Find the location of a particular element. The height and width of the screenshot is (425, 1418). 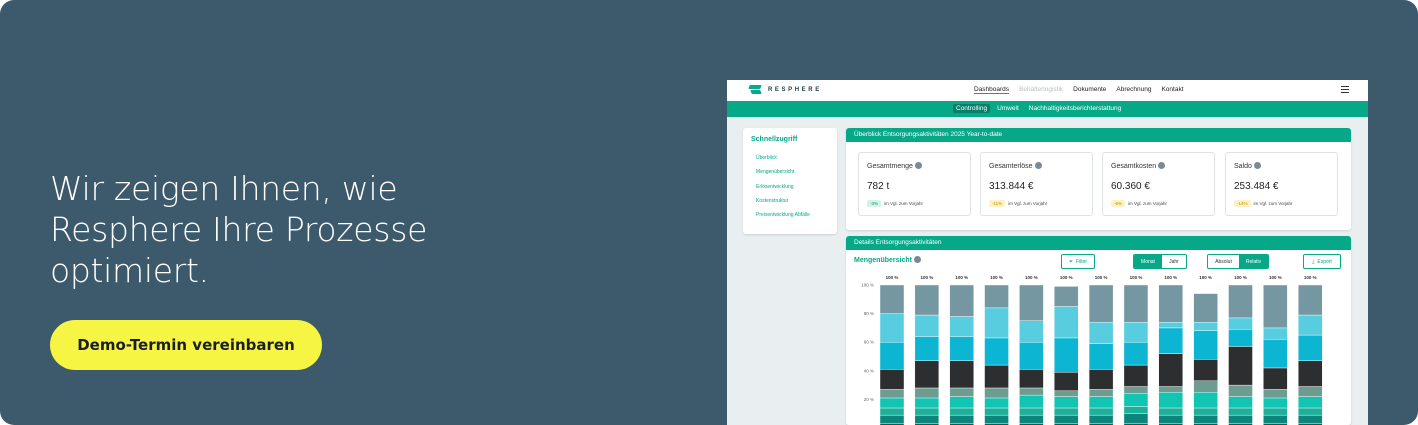

hamburger-menu-icon is located at coordinates (1345, 89).